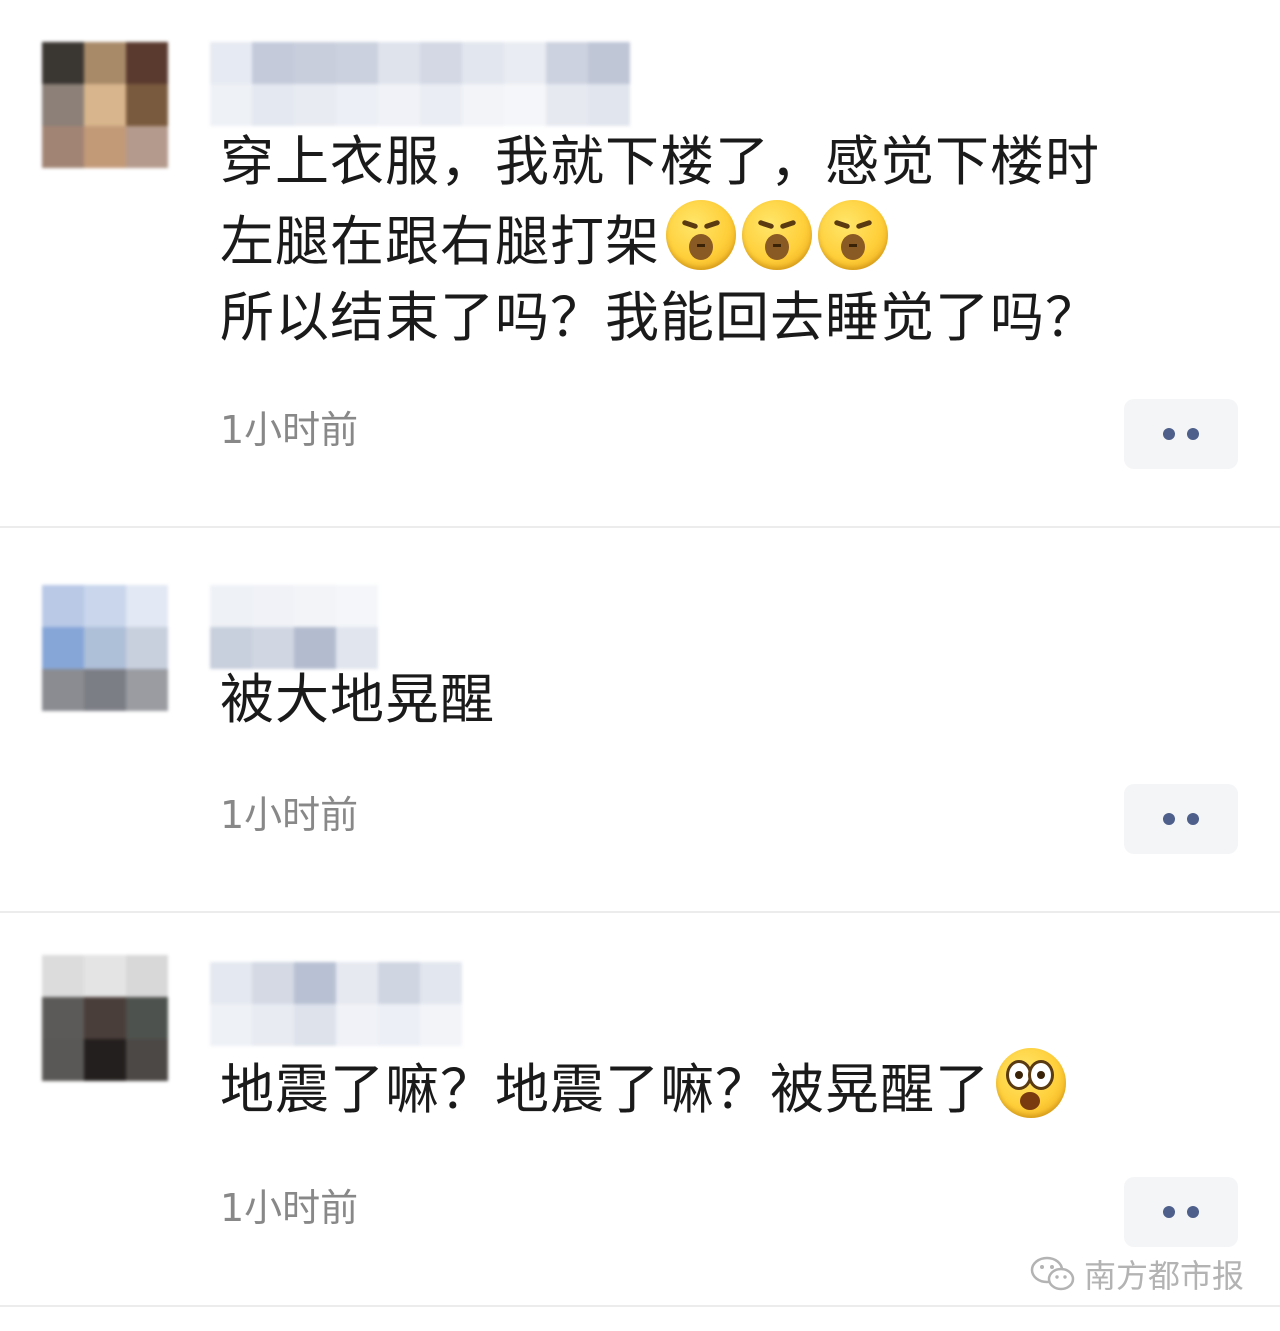 The width and height of the screenshot is (1280, 1331). Describe the element at coordinates (357, 699) in the screenshot. I see `comment-line: 被大地晃醒` at that location.